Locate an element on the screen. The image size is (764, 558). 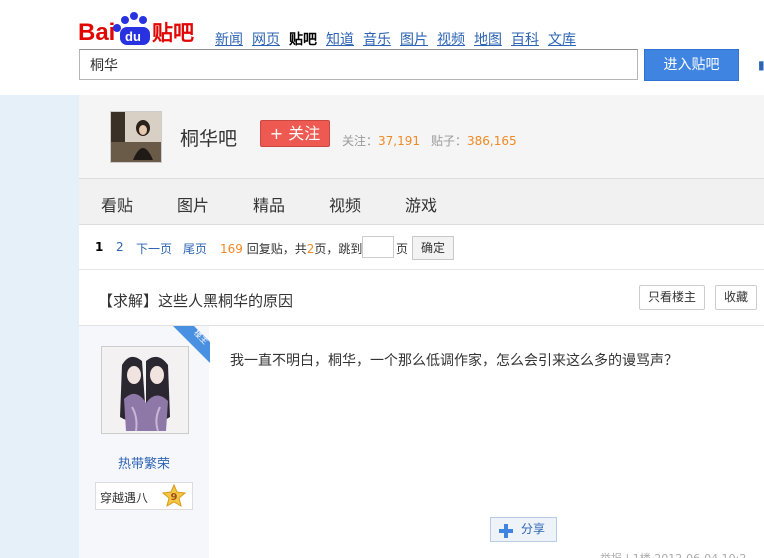
jump-text: 页，跳到 is located at coordinates (338, 249).